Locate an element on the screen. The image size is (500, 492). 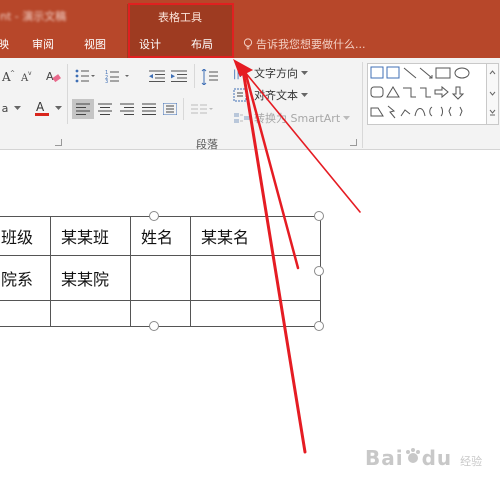
convert-smartart-button: 转换为 SmartArt is located at coordinates (292, 118).